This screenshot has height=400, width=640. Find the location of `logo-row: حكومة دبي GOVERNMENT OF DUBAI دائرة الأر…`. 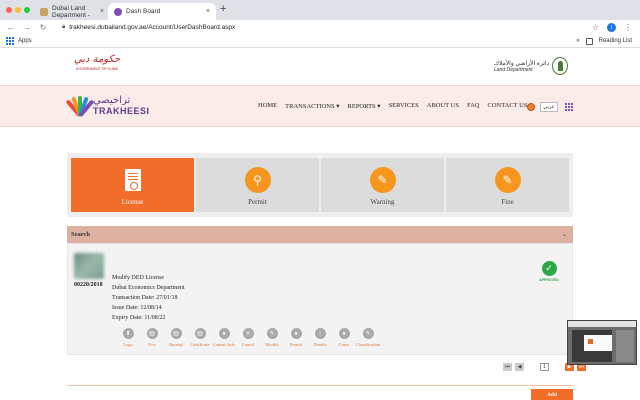

logo-row: حكومة دبي GOVERNMENT OF DUBAI دائرة الأر… is located at coordinates (320, 66).